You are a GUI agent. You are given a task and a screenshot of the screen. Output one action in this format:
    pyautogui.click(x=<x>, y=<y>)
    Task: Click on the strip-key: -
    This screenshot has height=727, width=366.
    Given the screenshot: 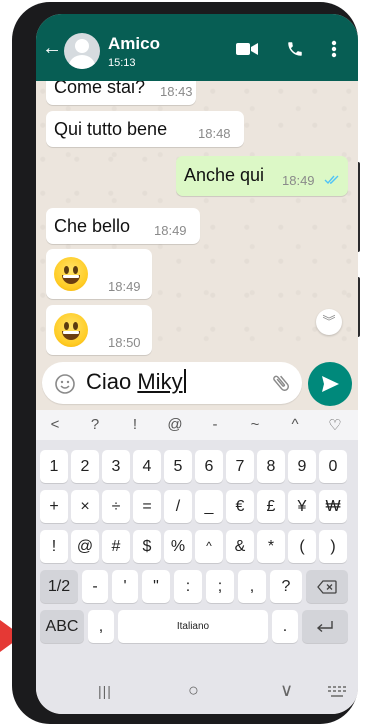 What is the action you would take?
    pyautogui.click(x=215, y=424)
    